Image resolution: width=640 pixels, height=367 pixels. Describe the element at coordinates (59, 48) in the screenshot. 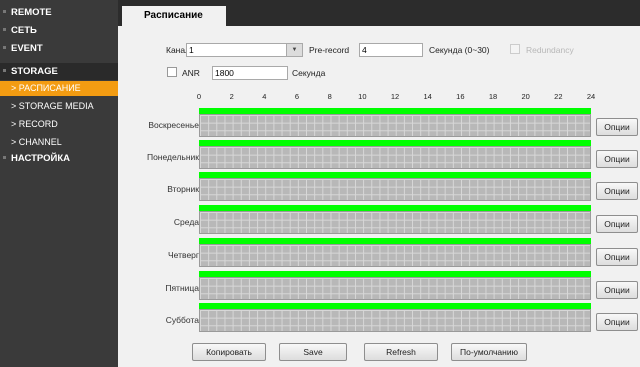

I see `sidebar-item-event: EVENT` at that location.